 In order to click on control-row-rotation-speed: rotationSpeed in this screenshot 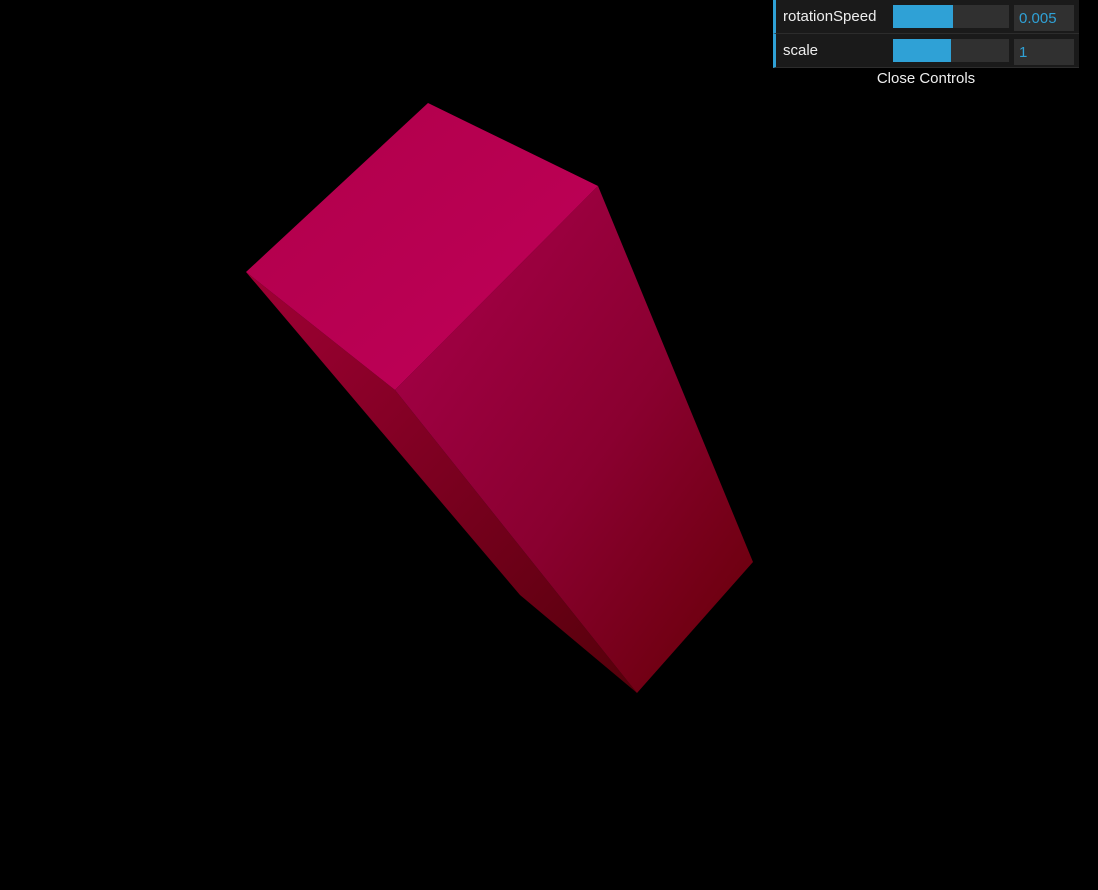, I will do `click(926, 17)`.